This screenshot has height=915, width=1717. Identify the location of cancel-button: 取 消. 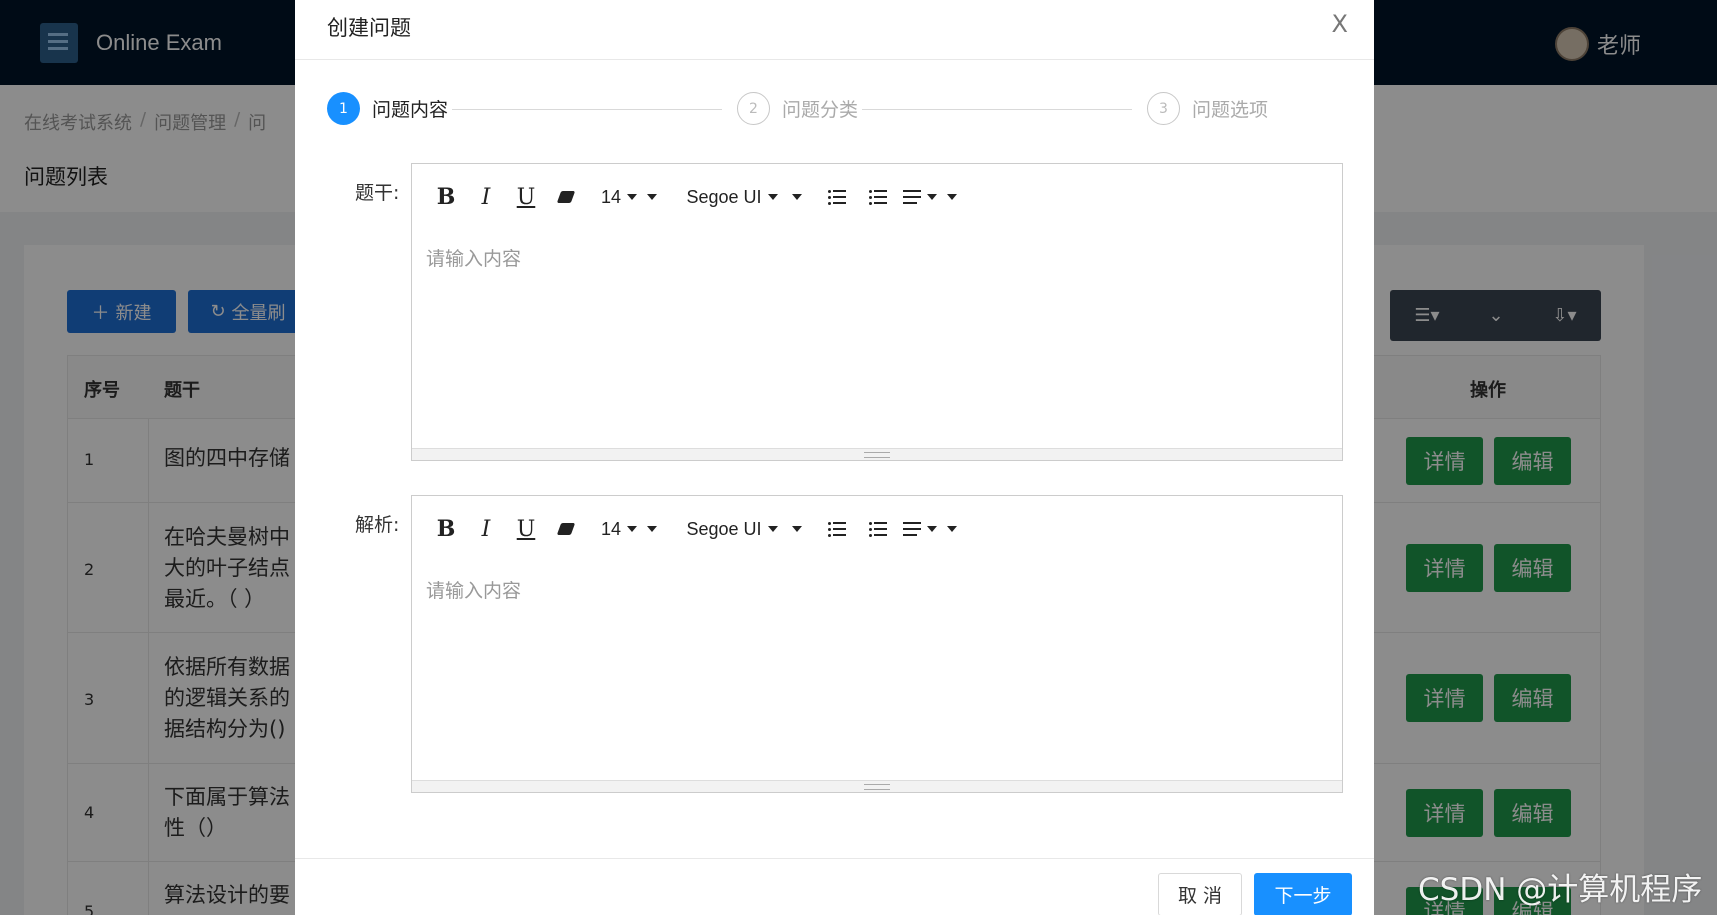
(1200, 894).